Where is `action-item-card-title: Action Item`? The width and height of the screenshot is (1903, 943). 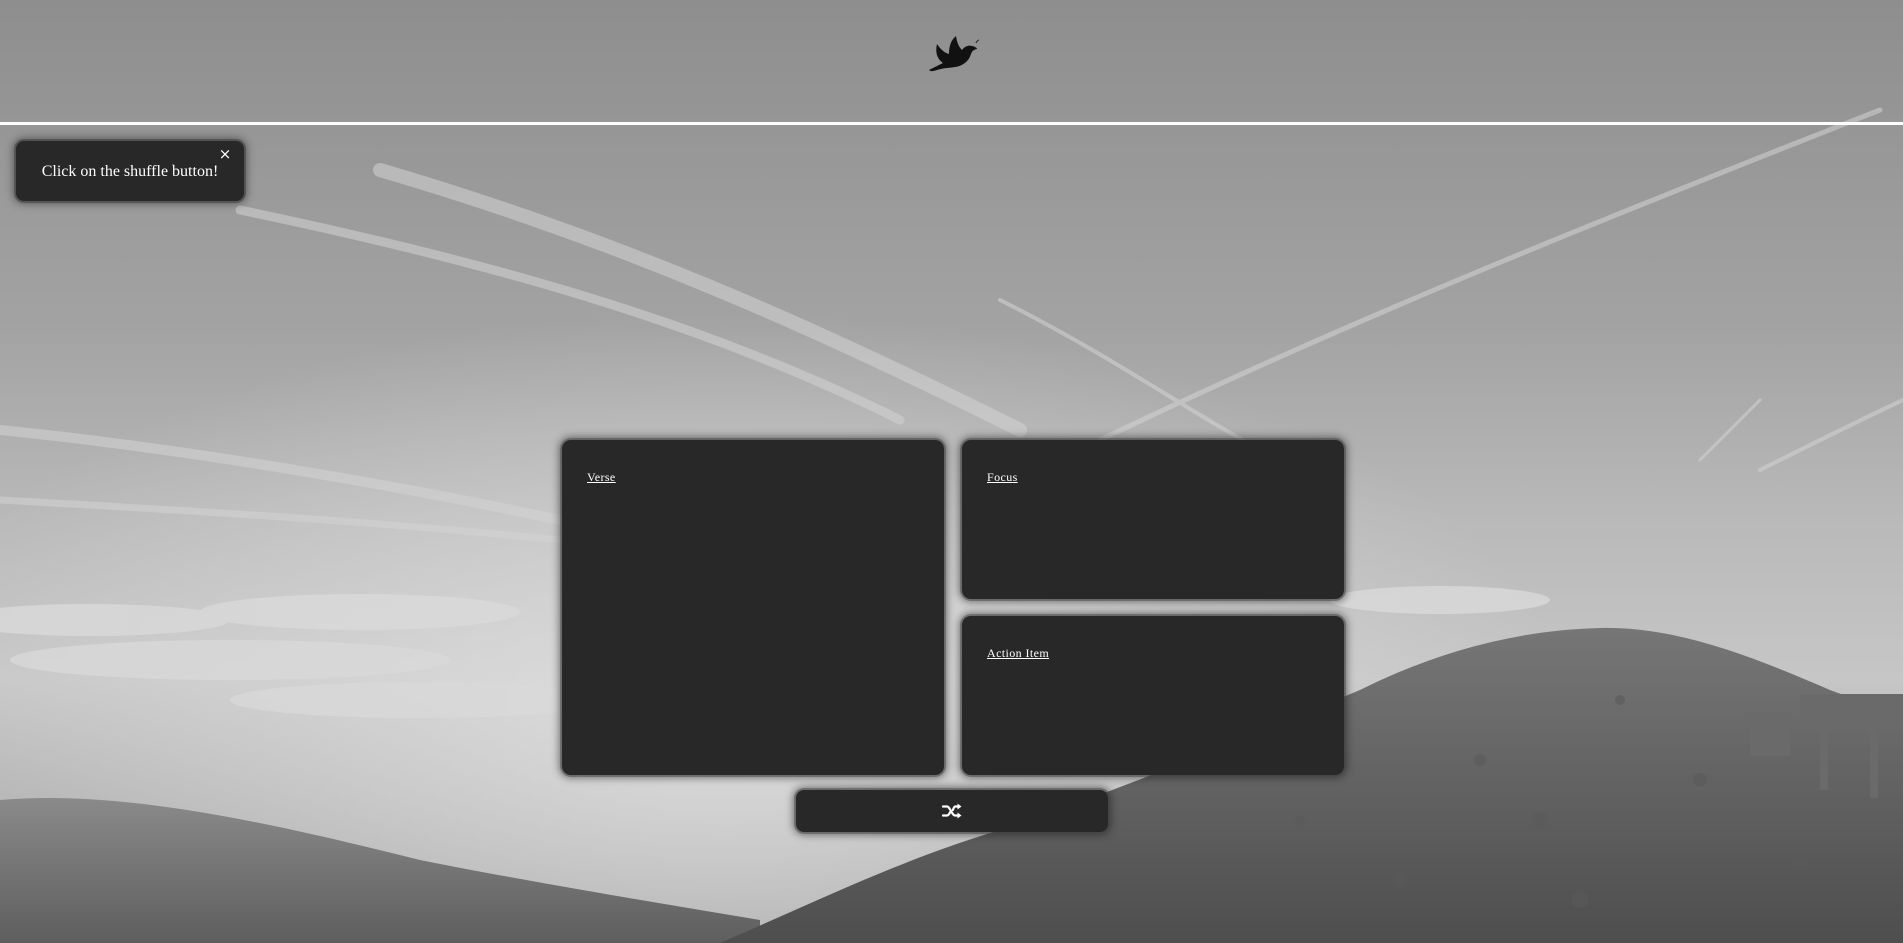
action-item-card-title: Action Item is located at coordinates (1018, 653).